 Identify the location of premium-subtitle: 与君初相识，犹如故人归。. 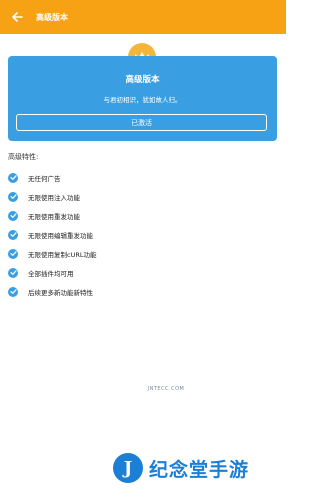
(142, 100).